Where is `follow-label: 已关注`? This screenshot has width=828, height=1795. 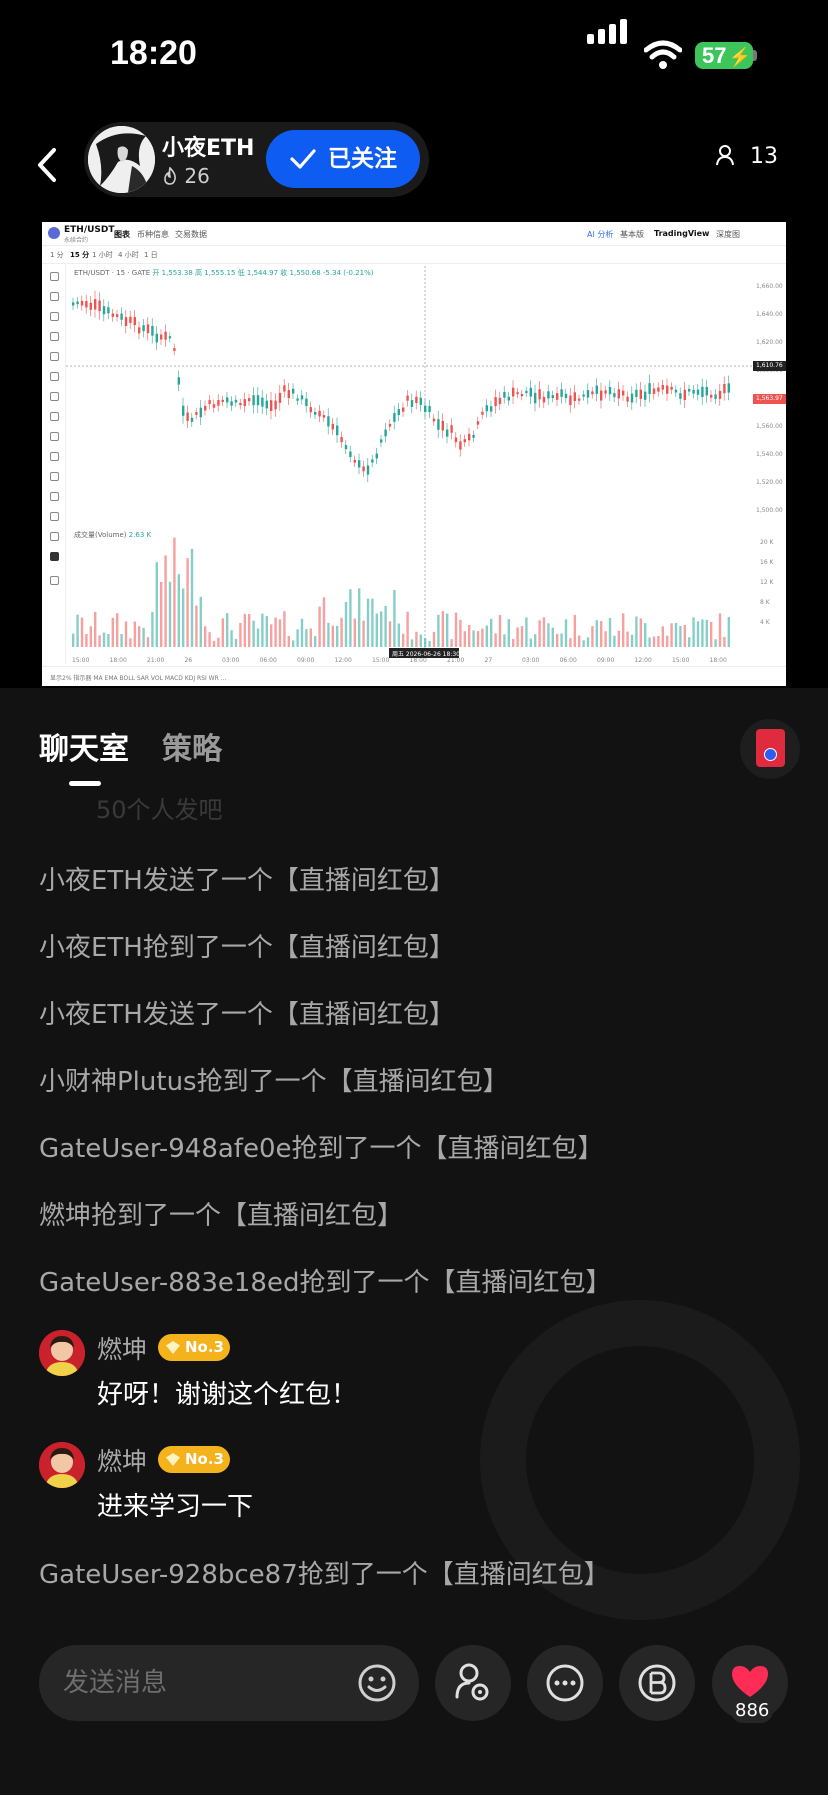 follow-label: 已关注 is located at coordinates (362, 159).